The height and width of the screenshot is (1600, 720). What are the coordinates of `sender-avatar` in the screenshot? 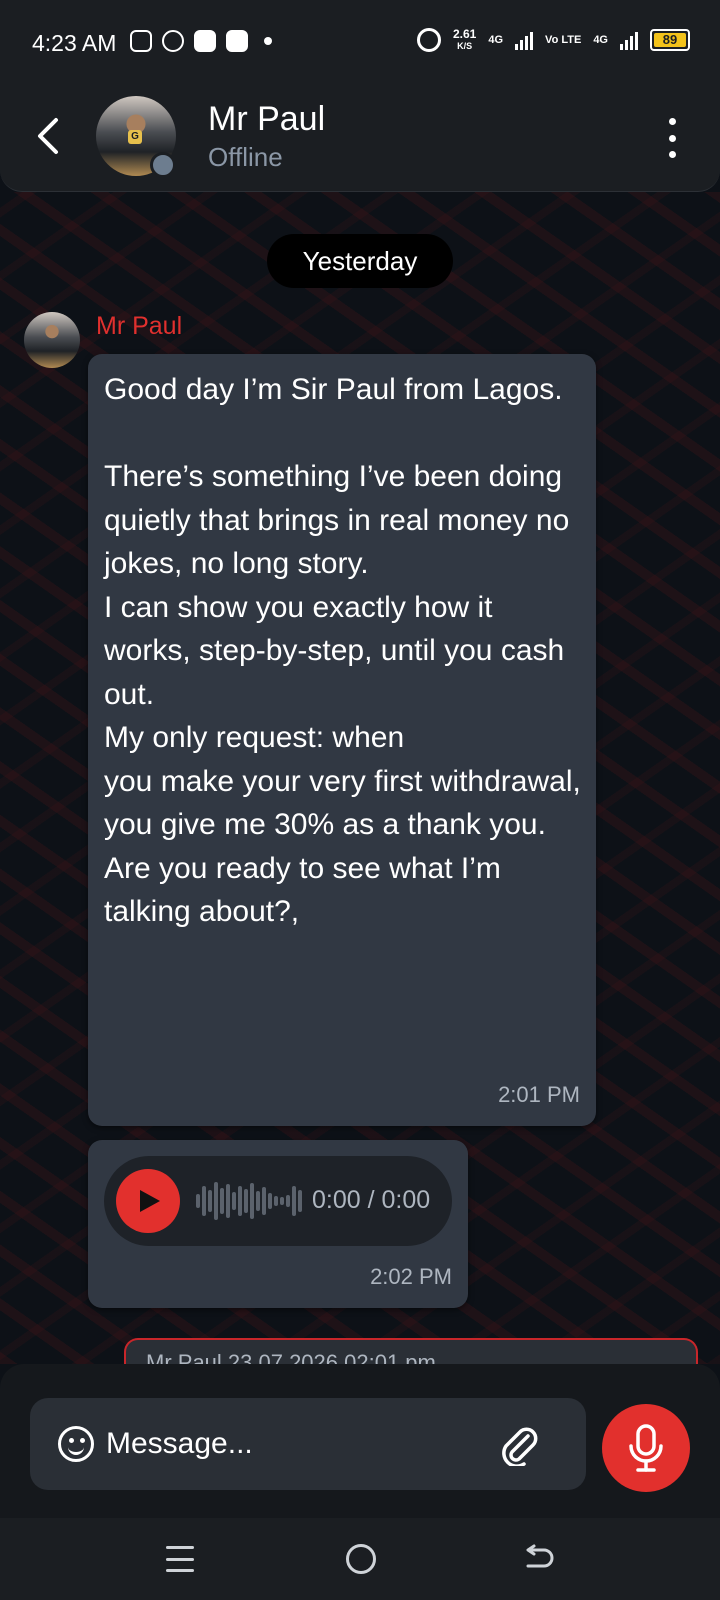 It's located at (52, 340).